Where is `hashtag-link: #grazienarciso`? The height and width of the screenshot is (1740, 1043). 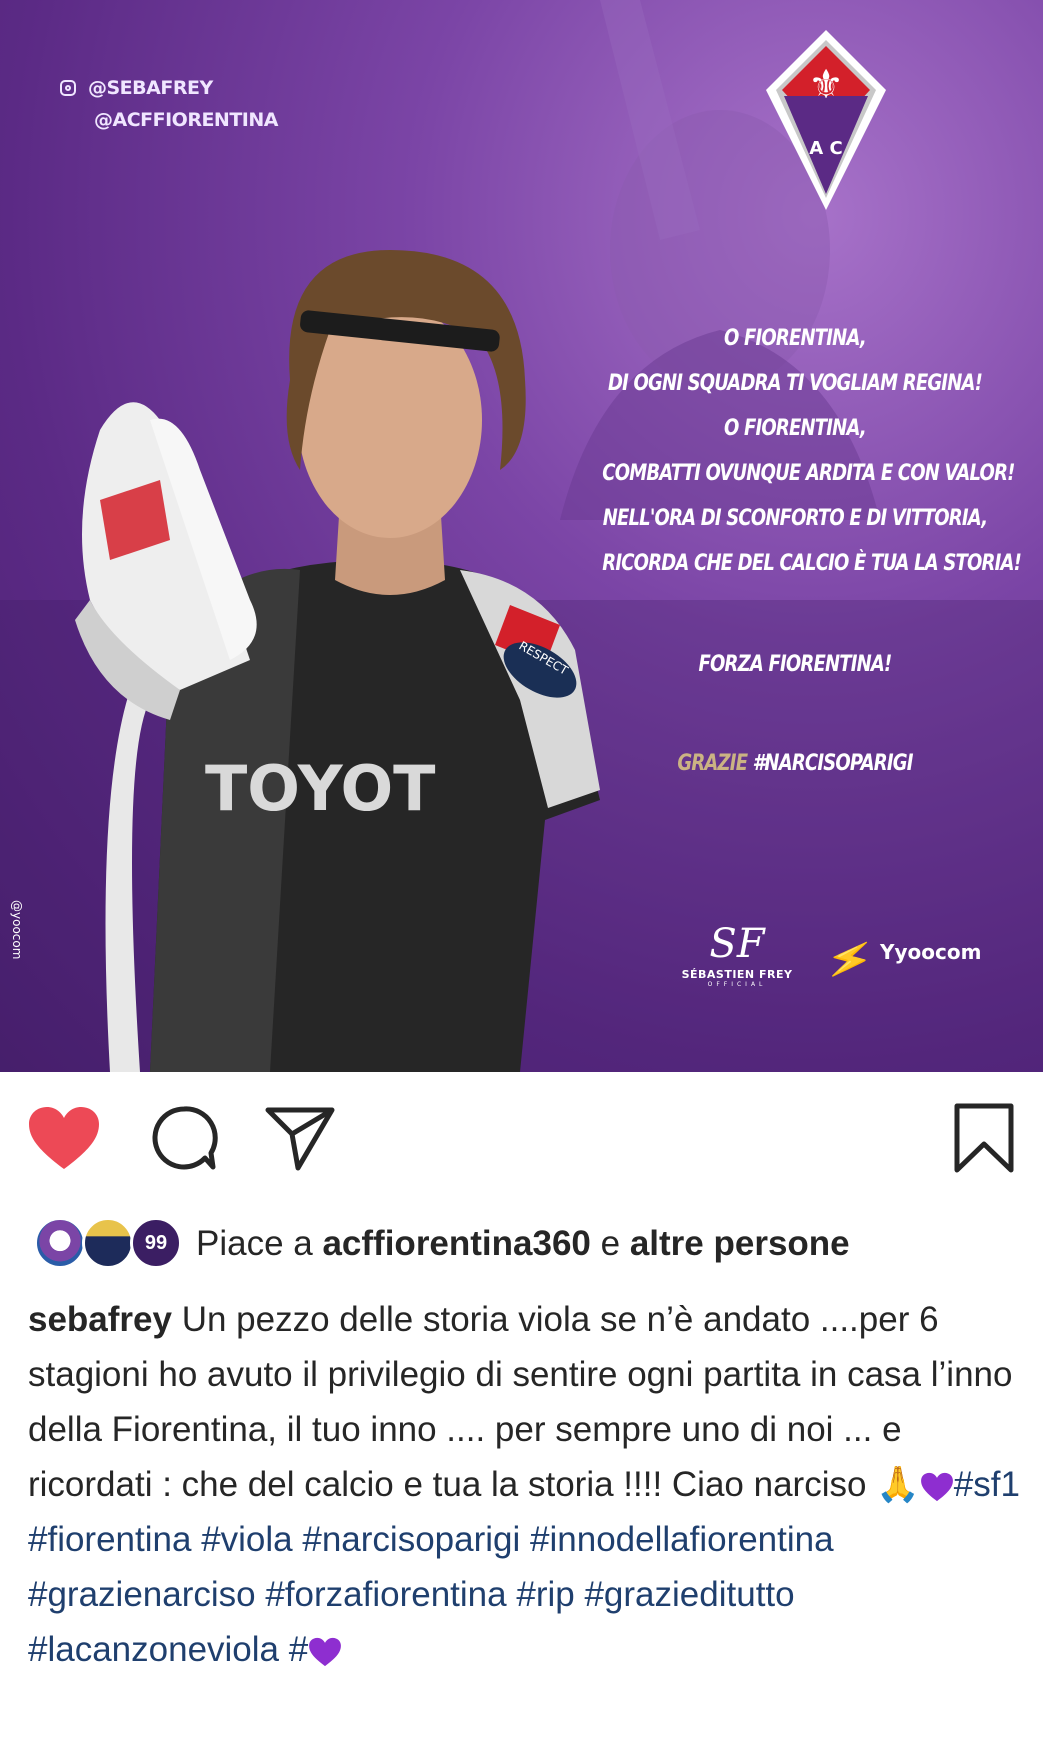
hashtag-link: #grazienarciso is located at coordinates (142, 1594).